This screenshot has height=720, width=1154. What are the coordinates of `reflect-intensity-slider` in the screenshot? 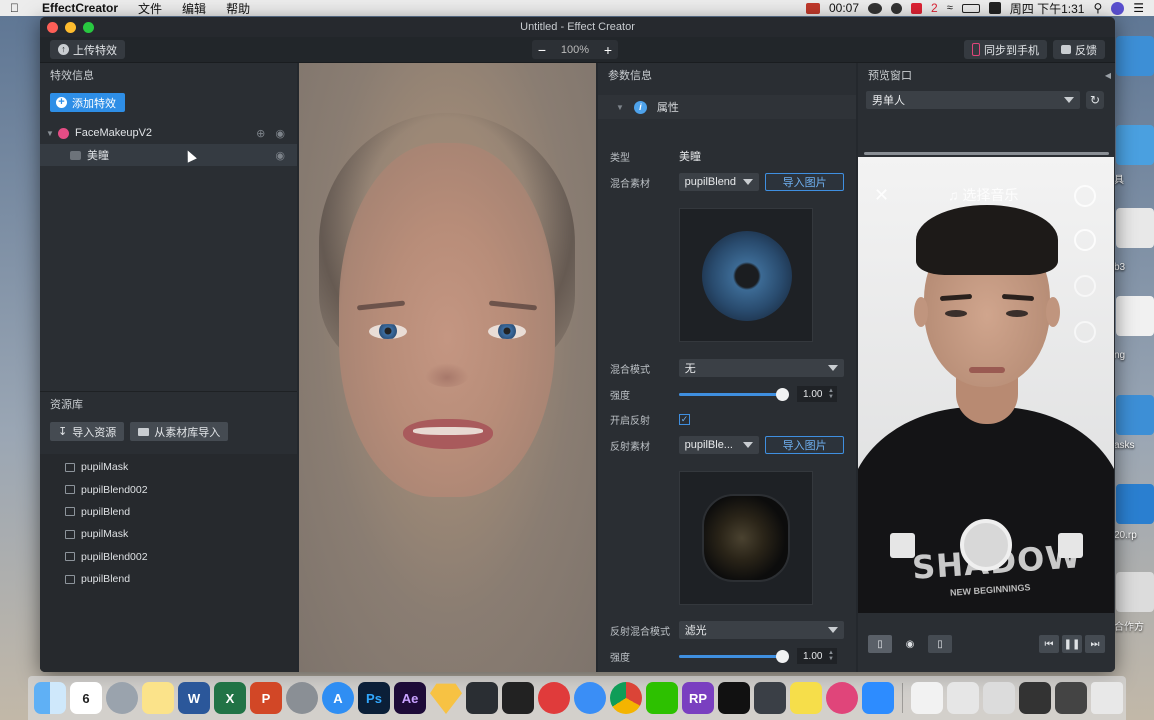 It's located at (734, 656).